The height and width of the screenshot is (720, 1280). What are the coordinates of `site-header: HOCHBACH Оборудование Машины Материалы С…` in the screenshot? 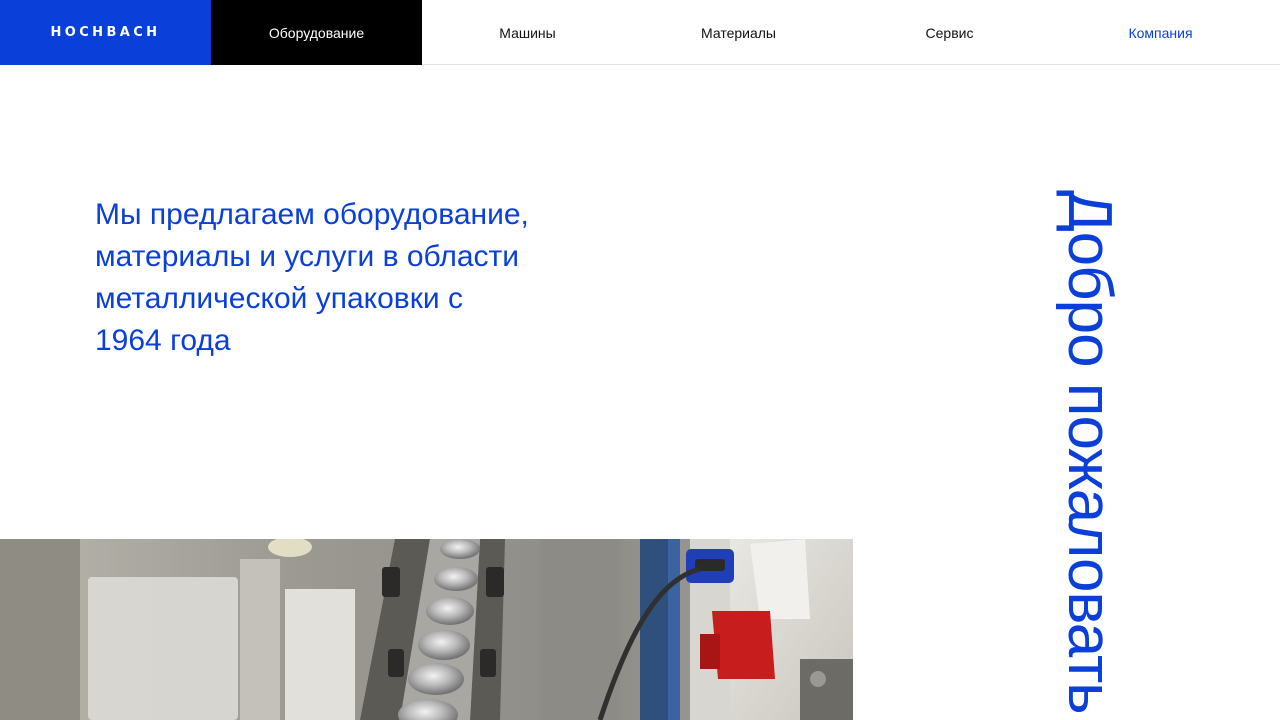 It's located at (640, 32).